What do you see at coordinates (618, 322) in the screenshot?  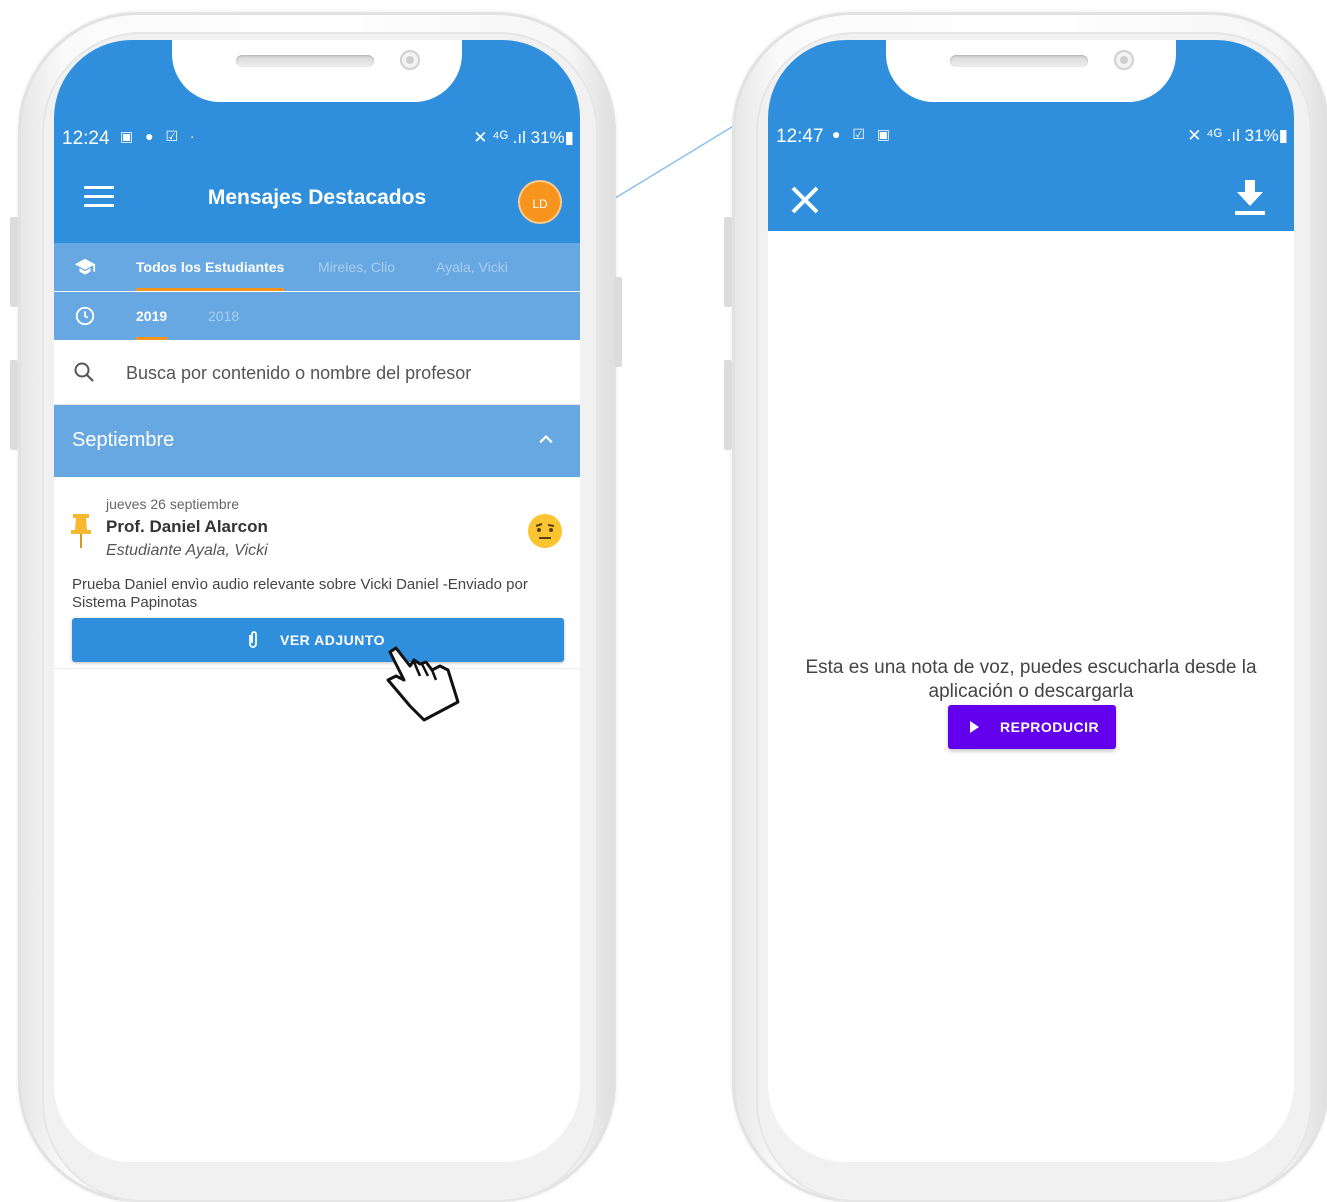 I see `power-button` at bounding box center [618, 322].